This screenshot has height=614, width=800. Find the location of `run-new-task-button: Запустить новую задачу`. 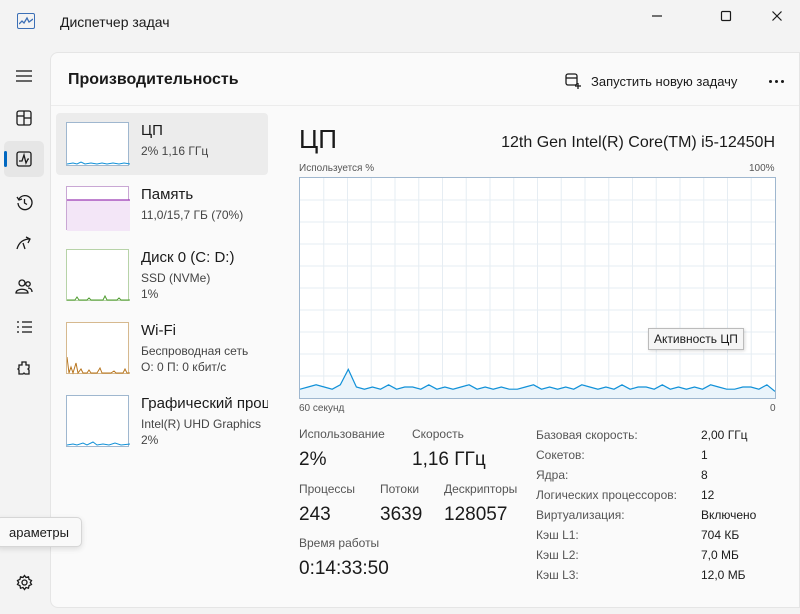

run-new-task-button: Запустить новую задачу is located at coordinates (651, 81).